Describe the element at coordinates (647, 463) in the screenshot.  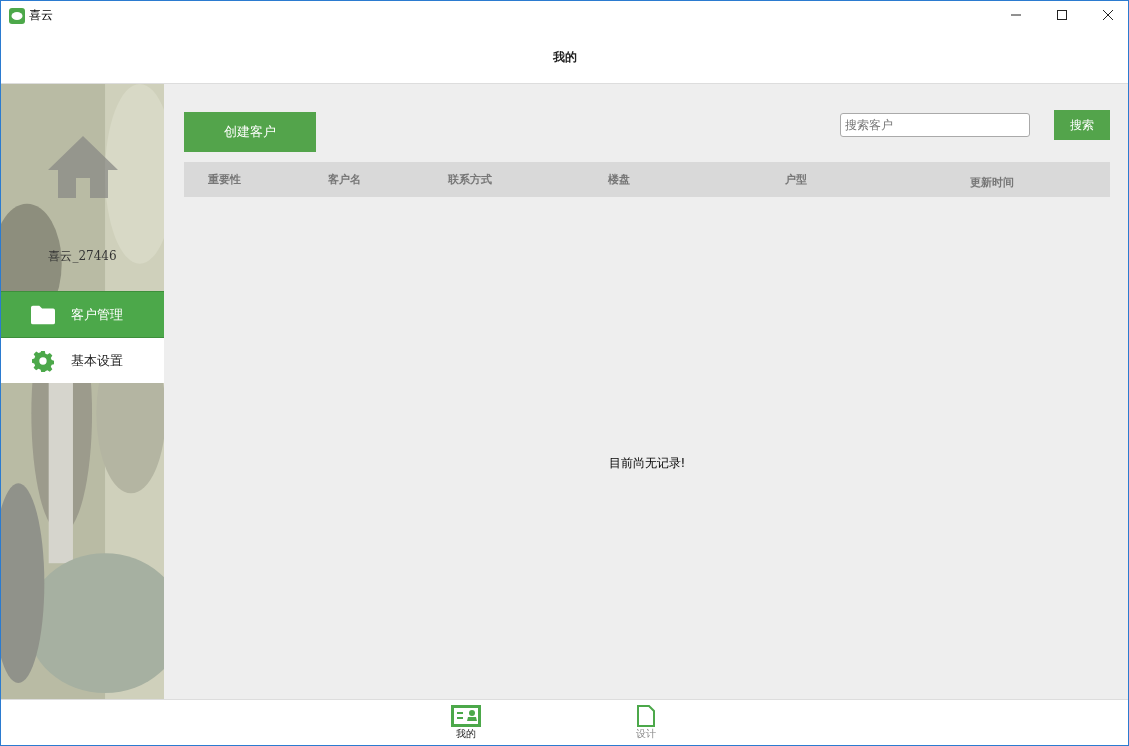
I see `empty-message: 目前尚无记录!` at that location.